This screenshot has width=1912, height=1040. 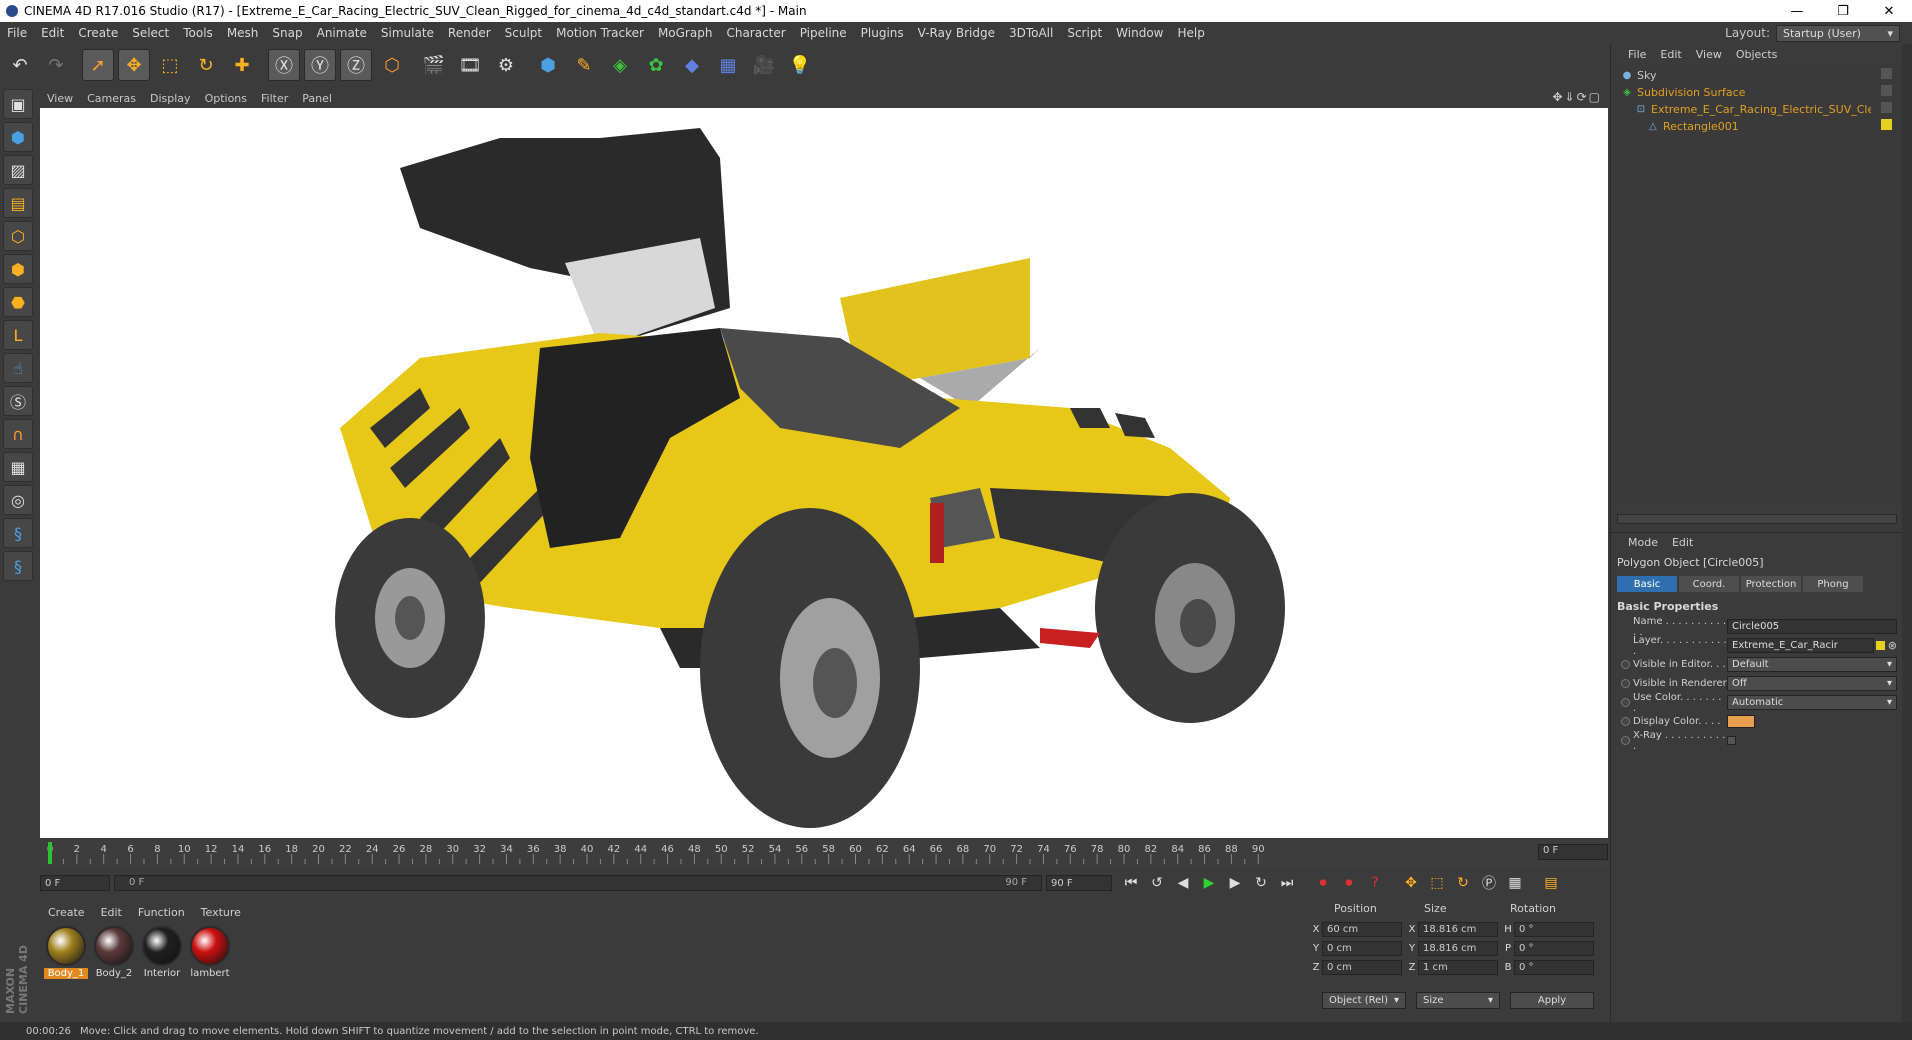 What do you see at coordinates (1812, 626) in the screenshot?
I see `name-field: Circle005` at bounding box center [1812, 626].